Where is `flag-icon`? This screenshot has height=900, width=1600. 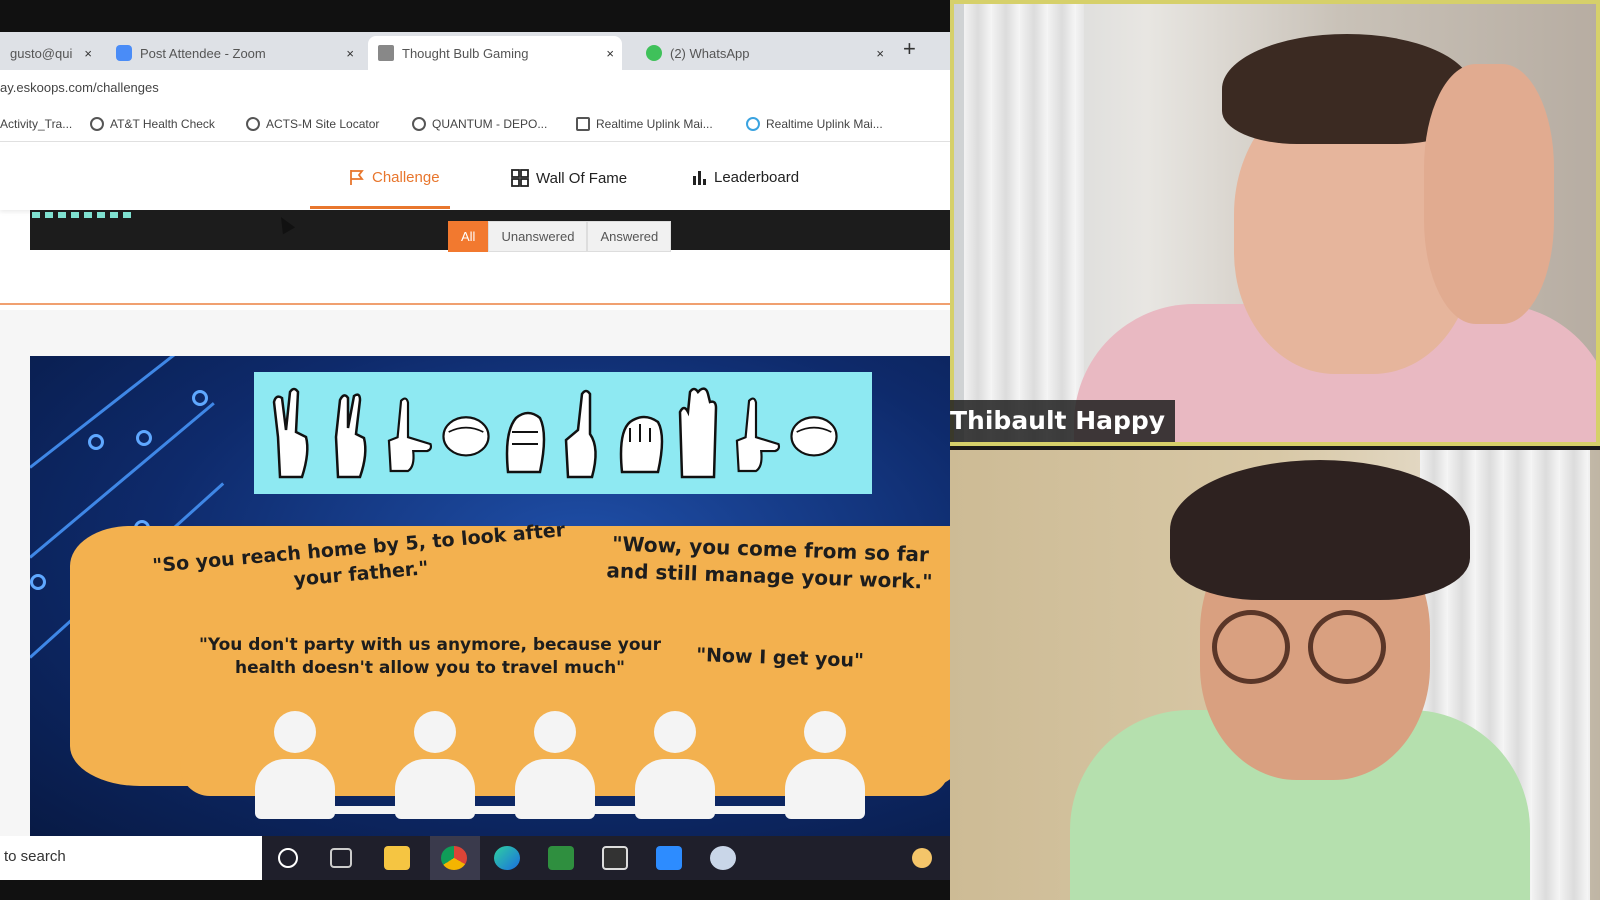
flag-icon is located at coordinates (357, 177).